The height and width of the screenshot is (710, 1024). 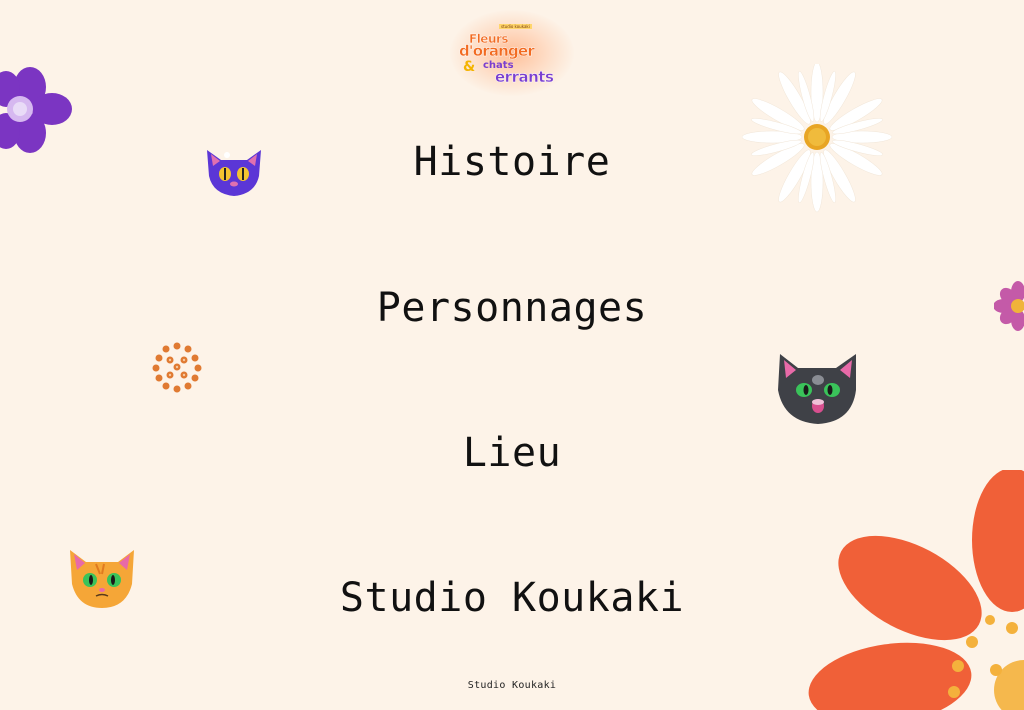 I want to click on orange-cat-icon, so click(x=102, y=579).